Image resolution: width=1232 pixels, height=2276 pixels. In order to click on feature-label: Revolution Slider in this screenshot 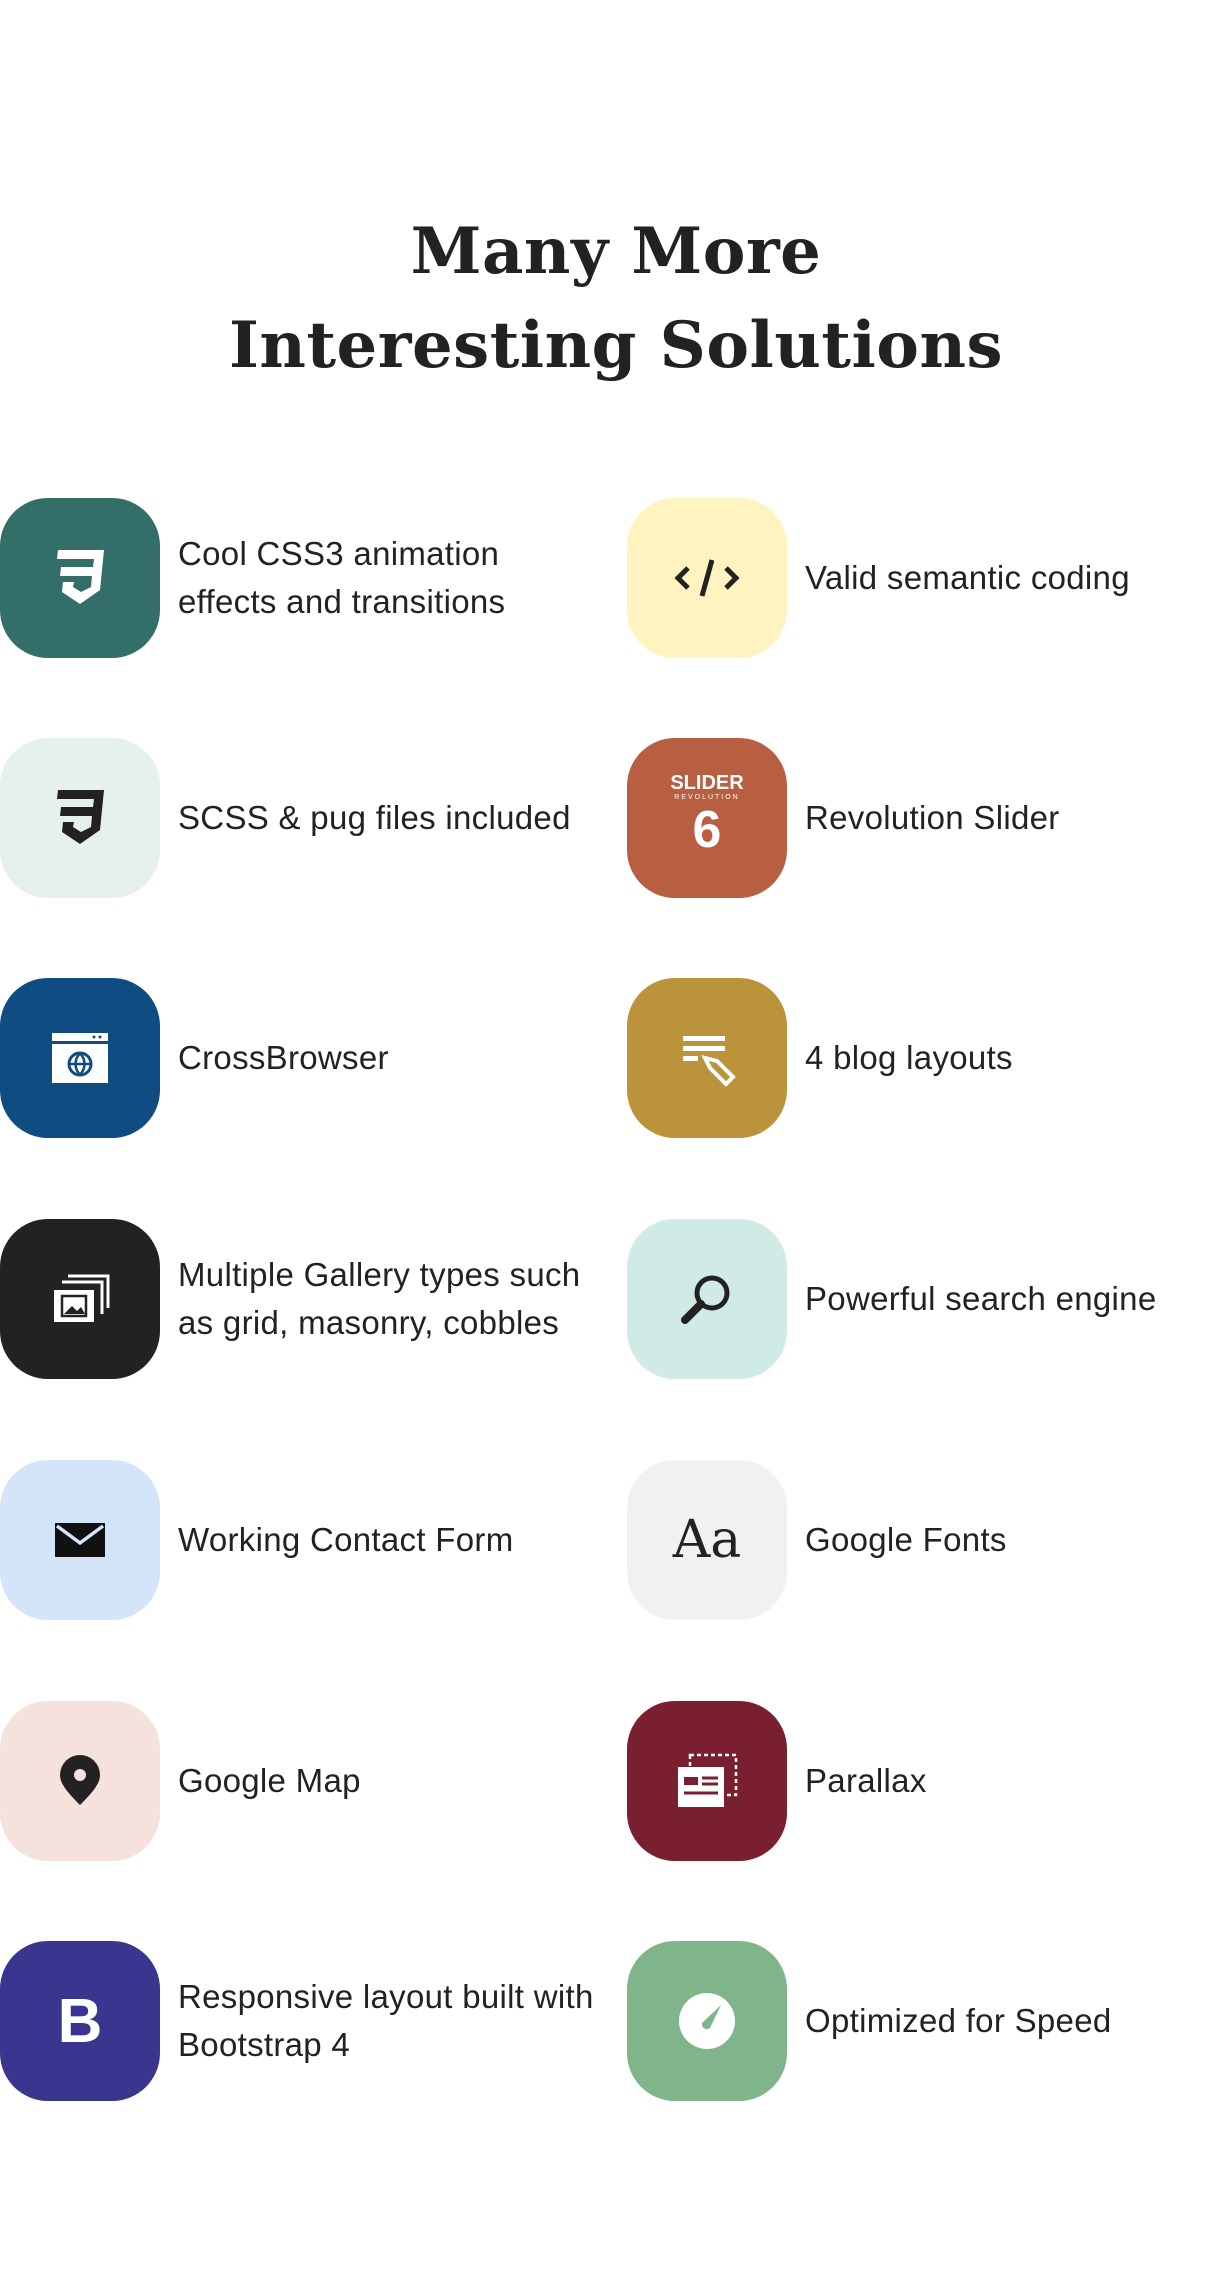, I will do `click(932, 817)`.